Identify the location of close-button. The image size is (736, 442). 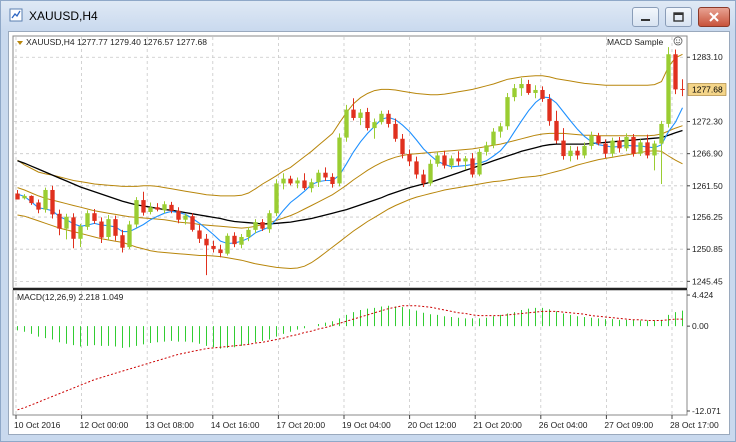
(714, 17).